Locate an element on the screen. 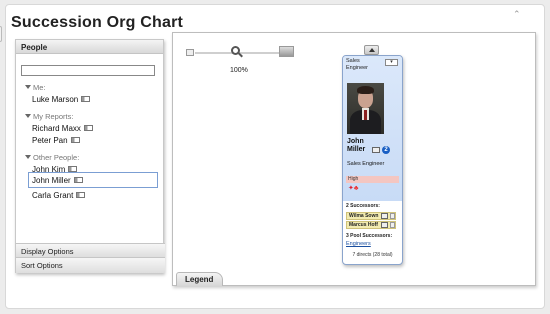 Image resolution: width=550 pixels, height=314 pixels. group-my-reports: My Reports: is located at coordinates (49, 116).